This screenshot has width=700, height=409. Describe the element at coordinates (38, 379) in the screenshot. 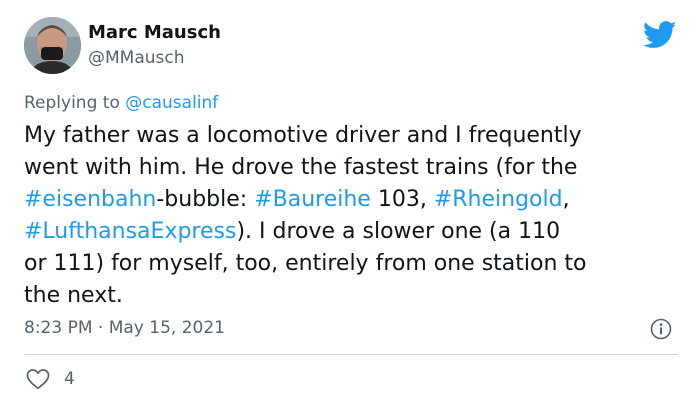

I see `heart-icon` at that location.